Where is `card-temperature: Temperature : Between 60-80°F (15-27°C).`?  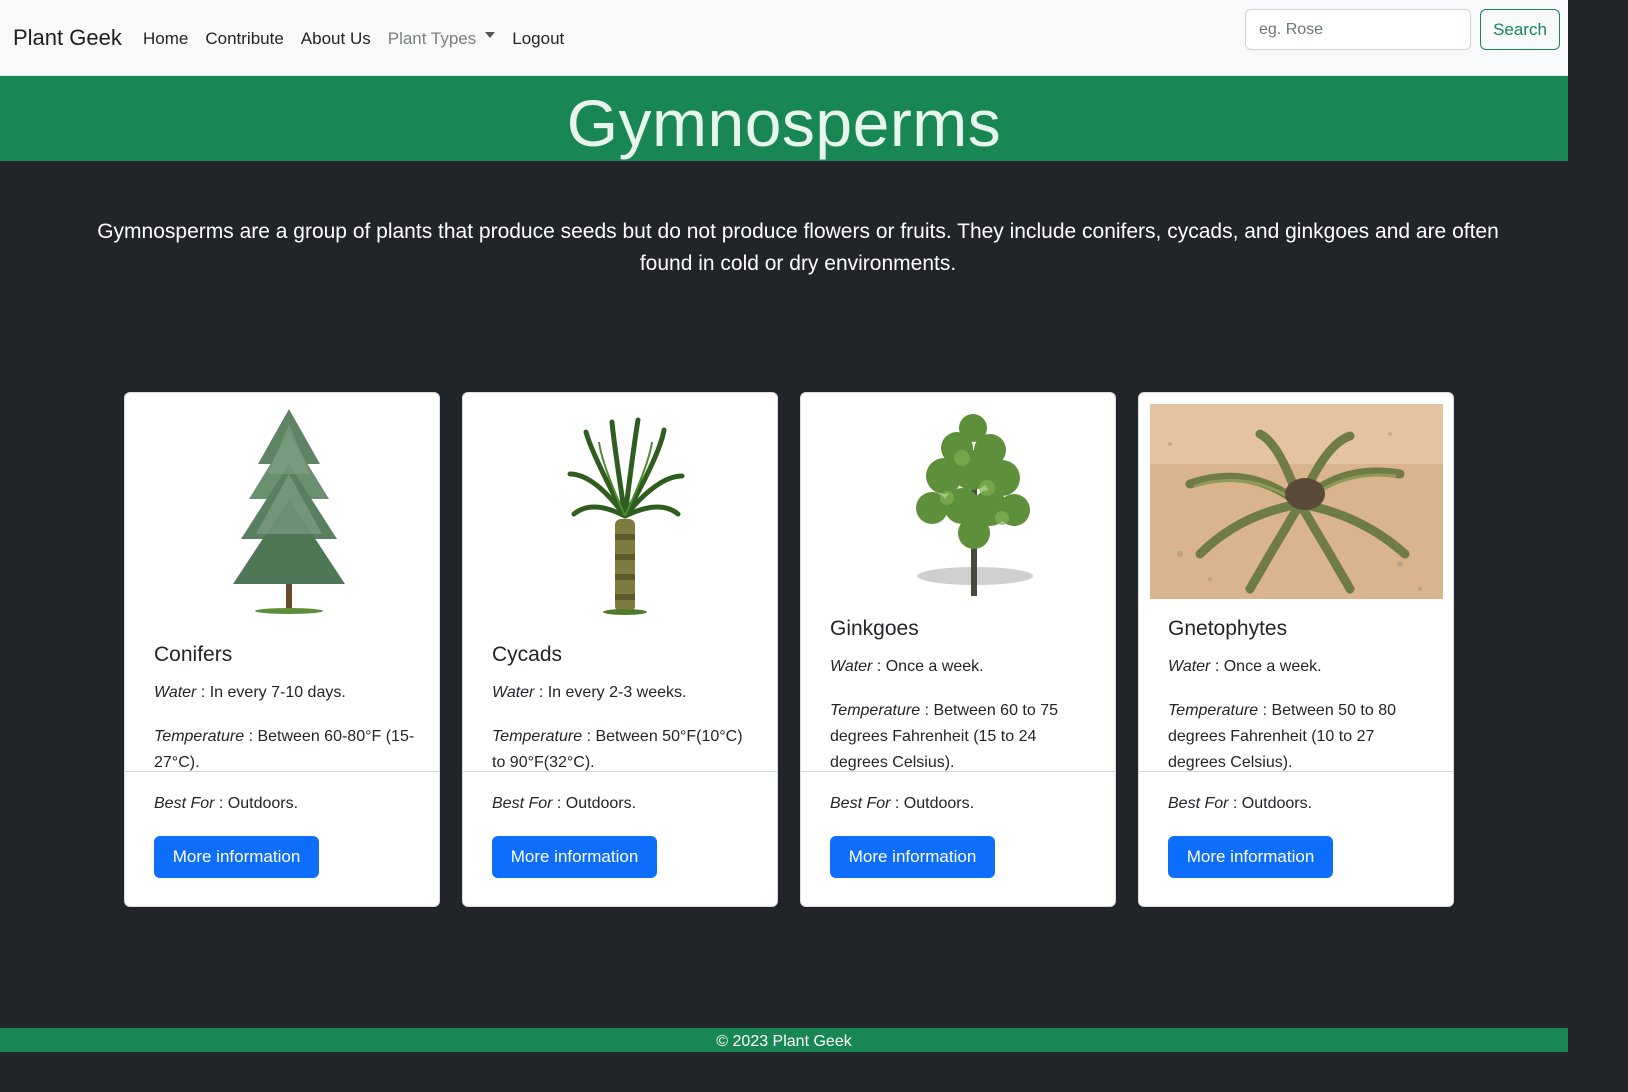
card-temperature: Temperature : Between 60-80°F (15-27°C). is located at coordinates (287, 750).